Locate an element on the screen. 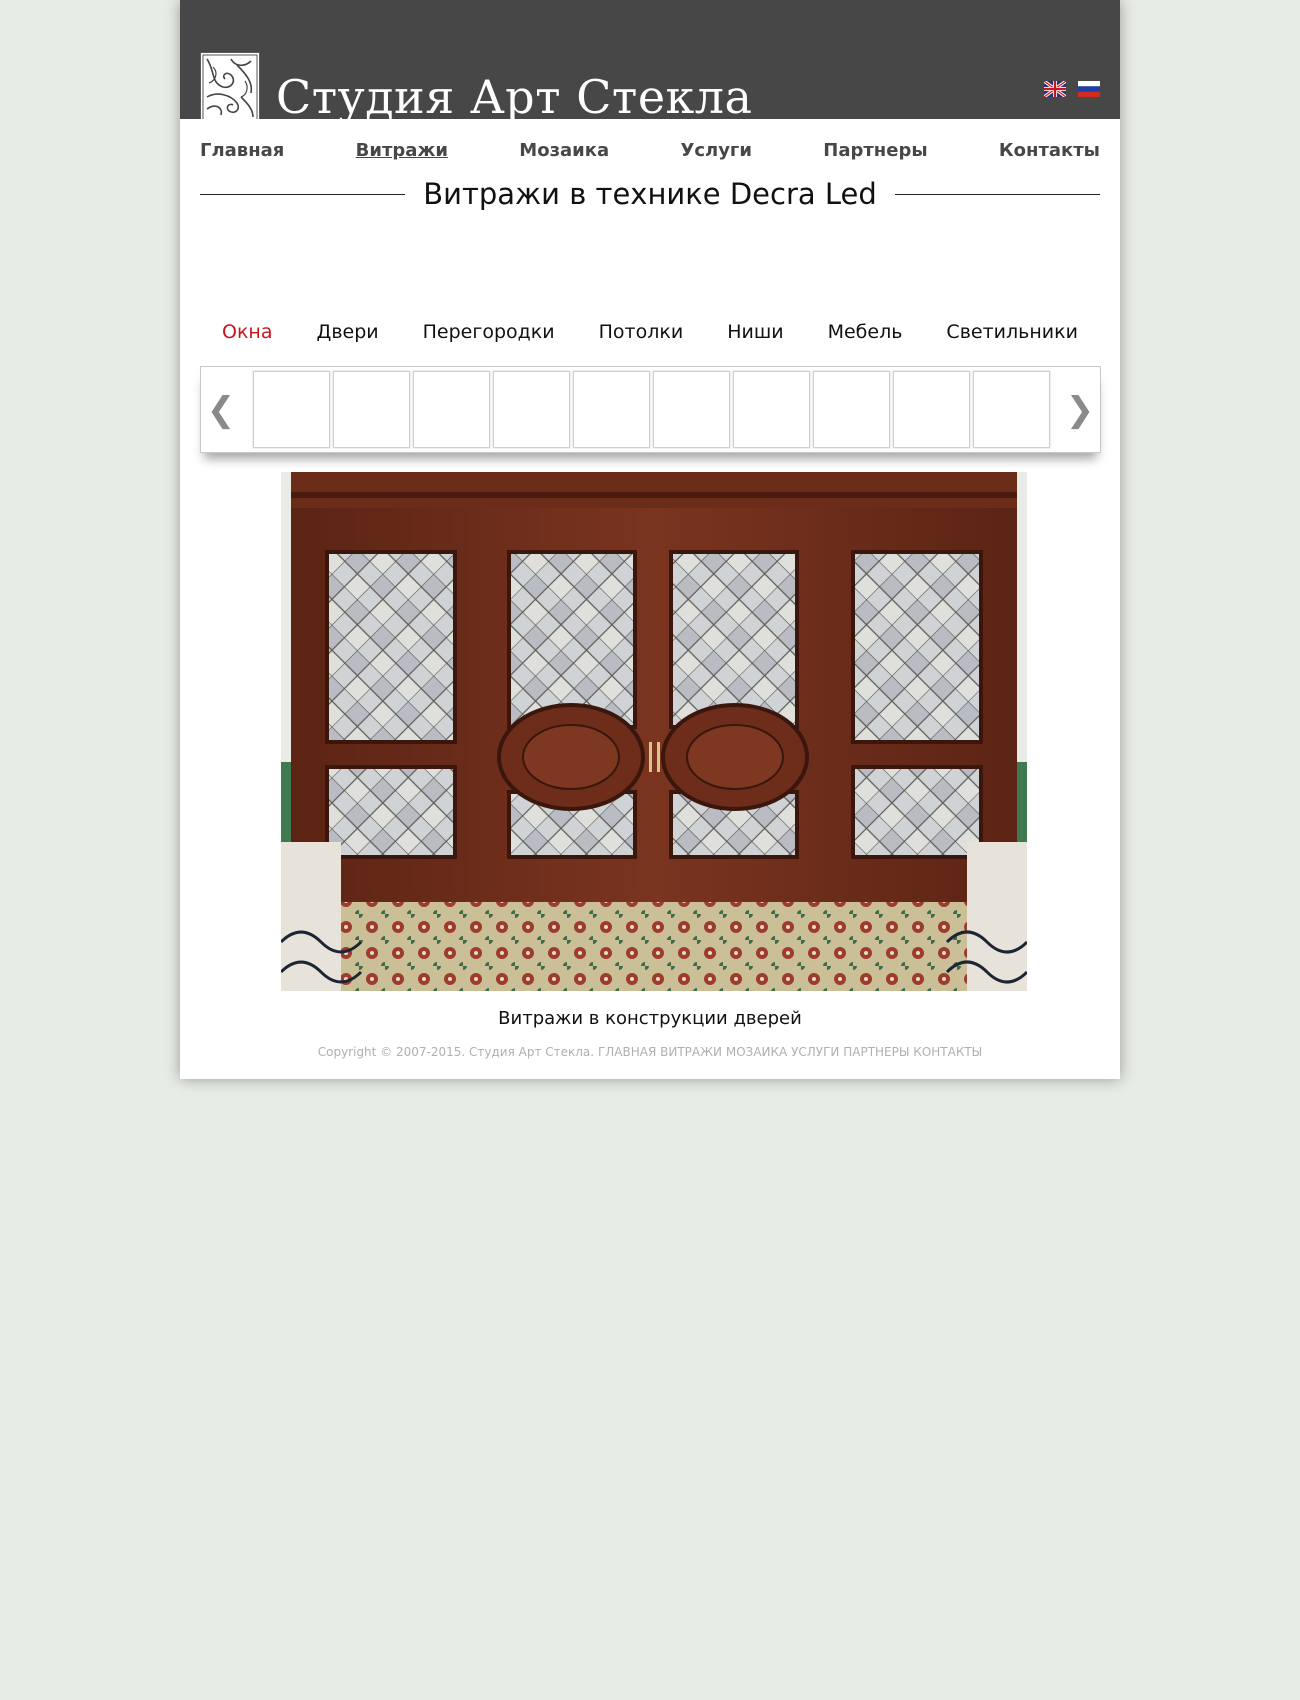 This screenshot has width=1300, height=1700. page-title-row: Витражи в технике Decra Led is located at coordinates (650, 194).